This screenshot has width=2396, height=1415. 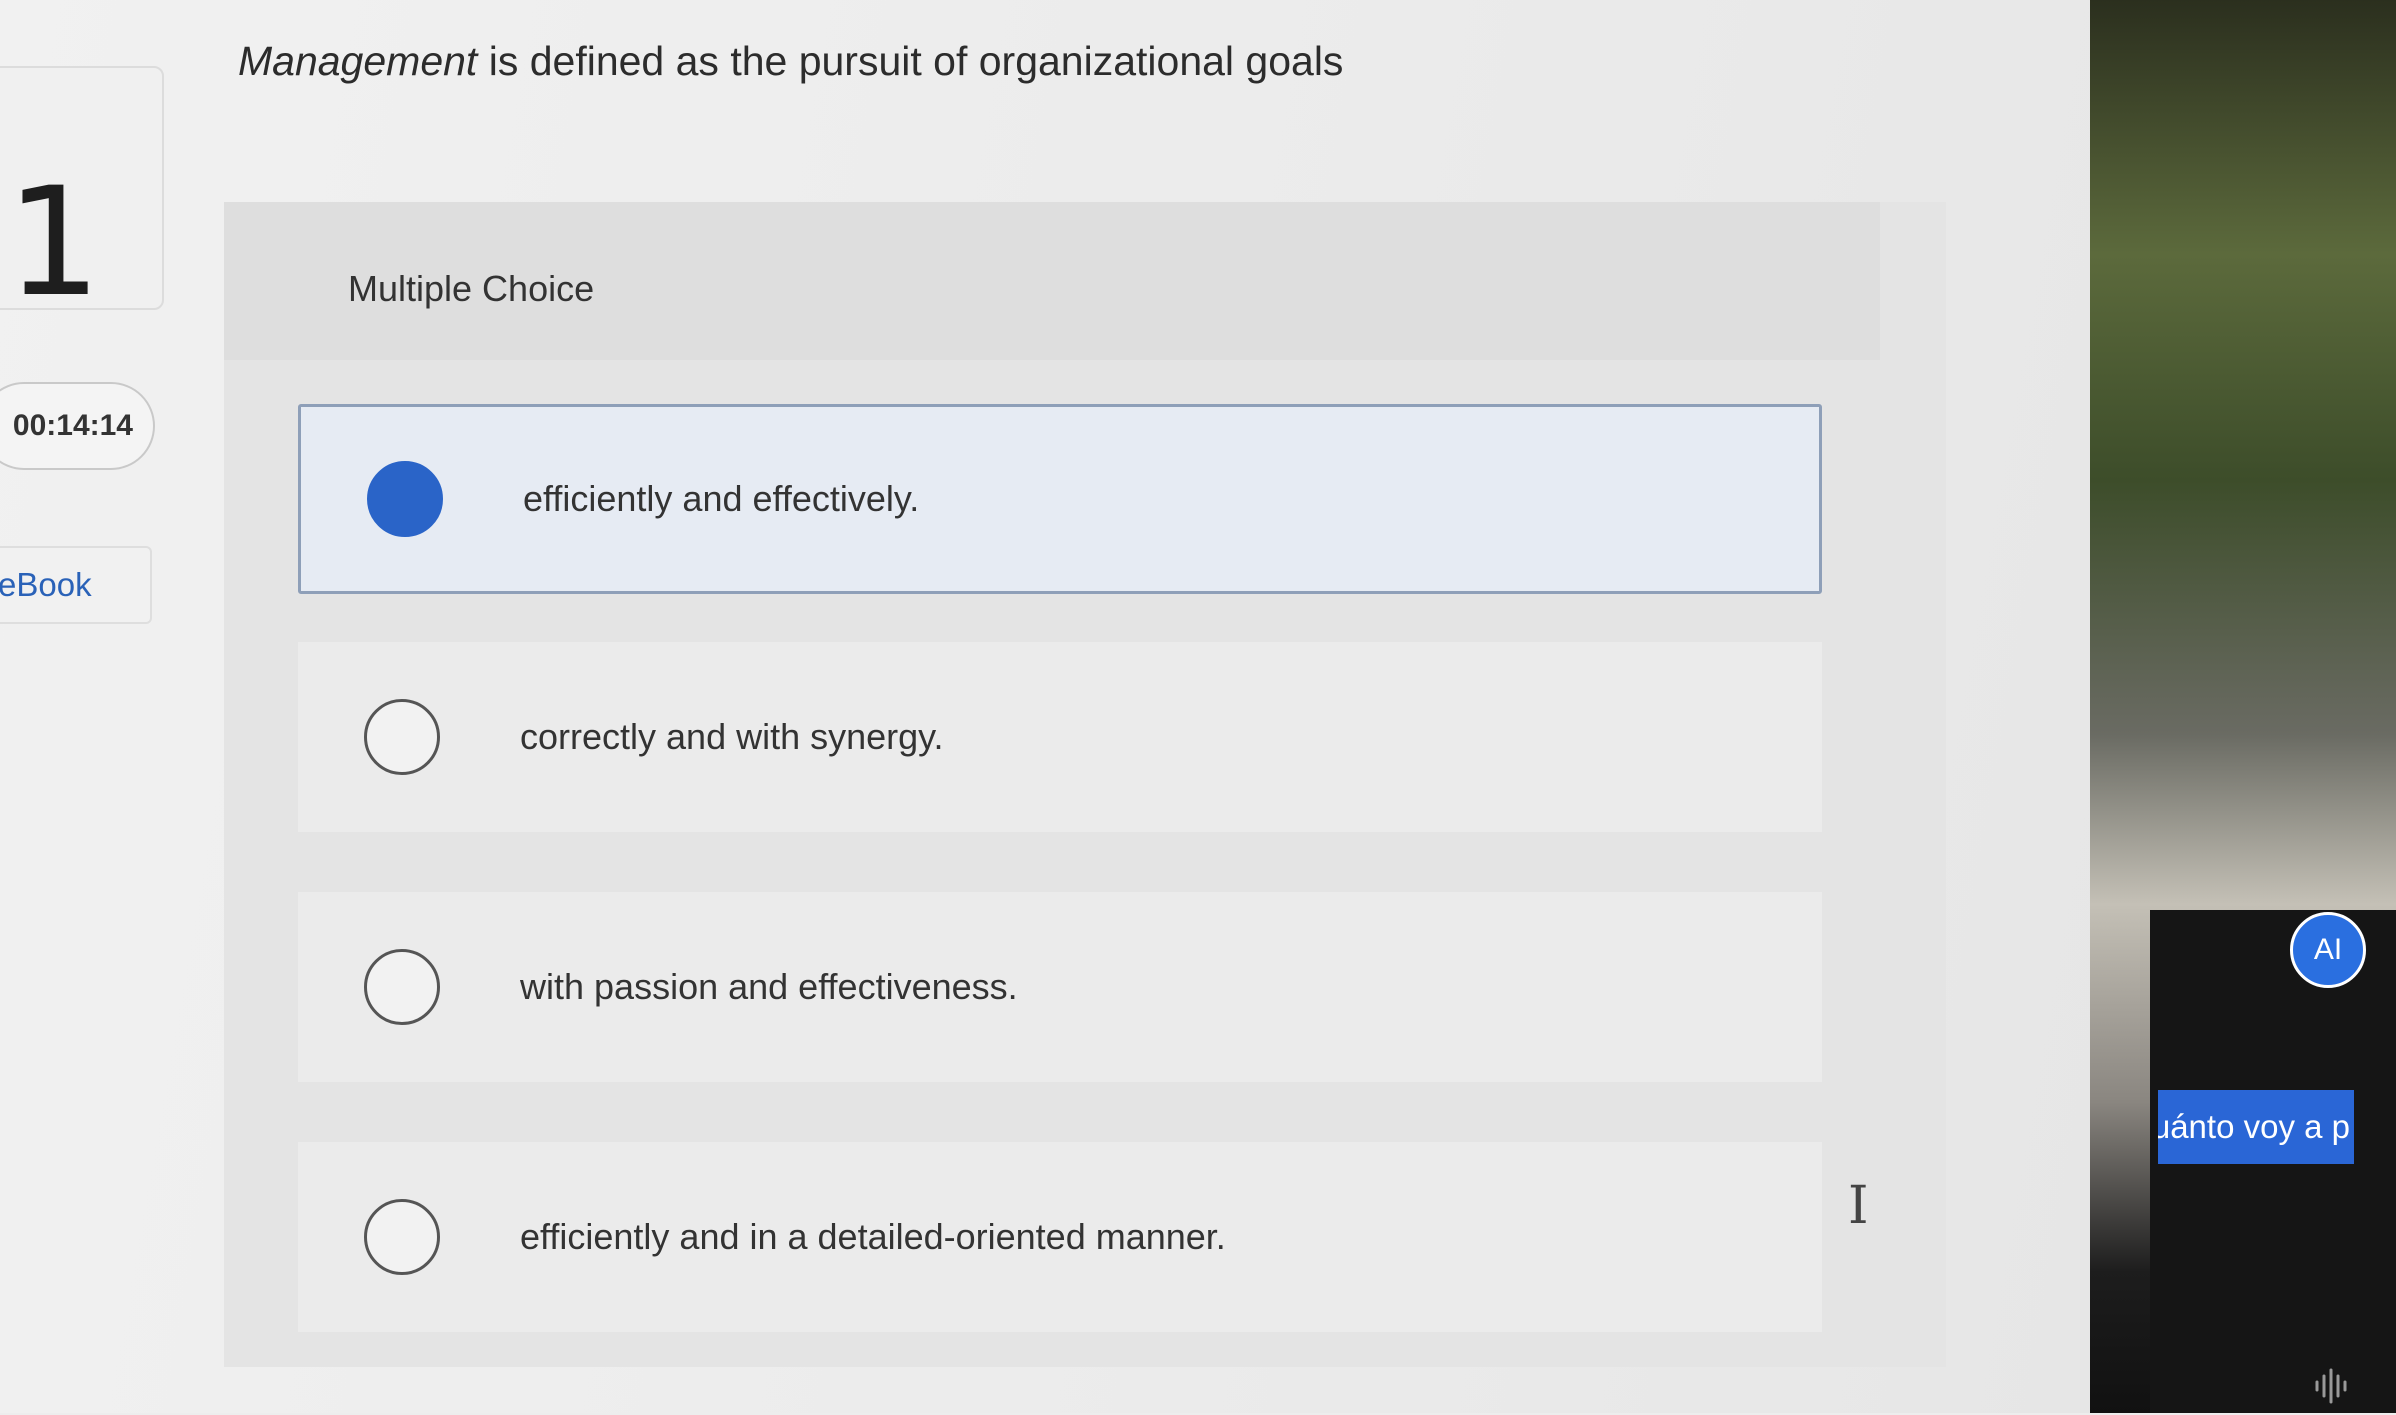 I want to click on question-number: 1, so click(x=54, y=243).